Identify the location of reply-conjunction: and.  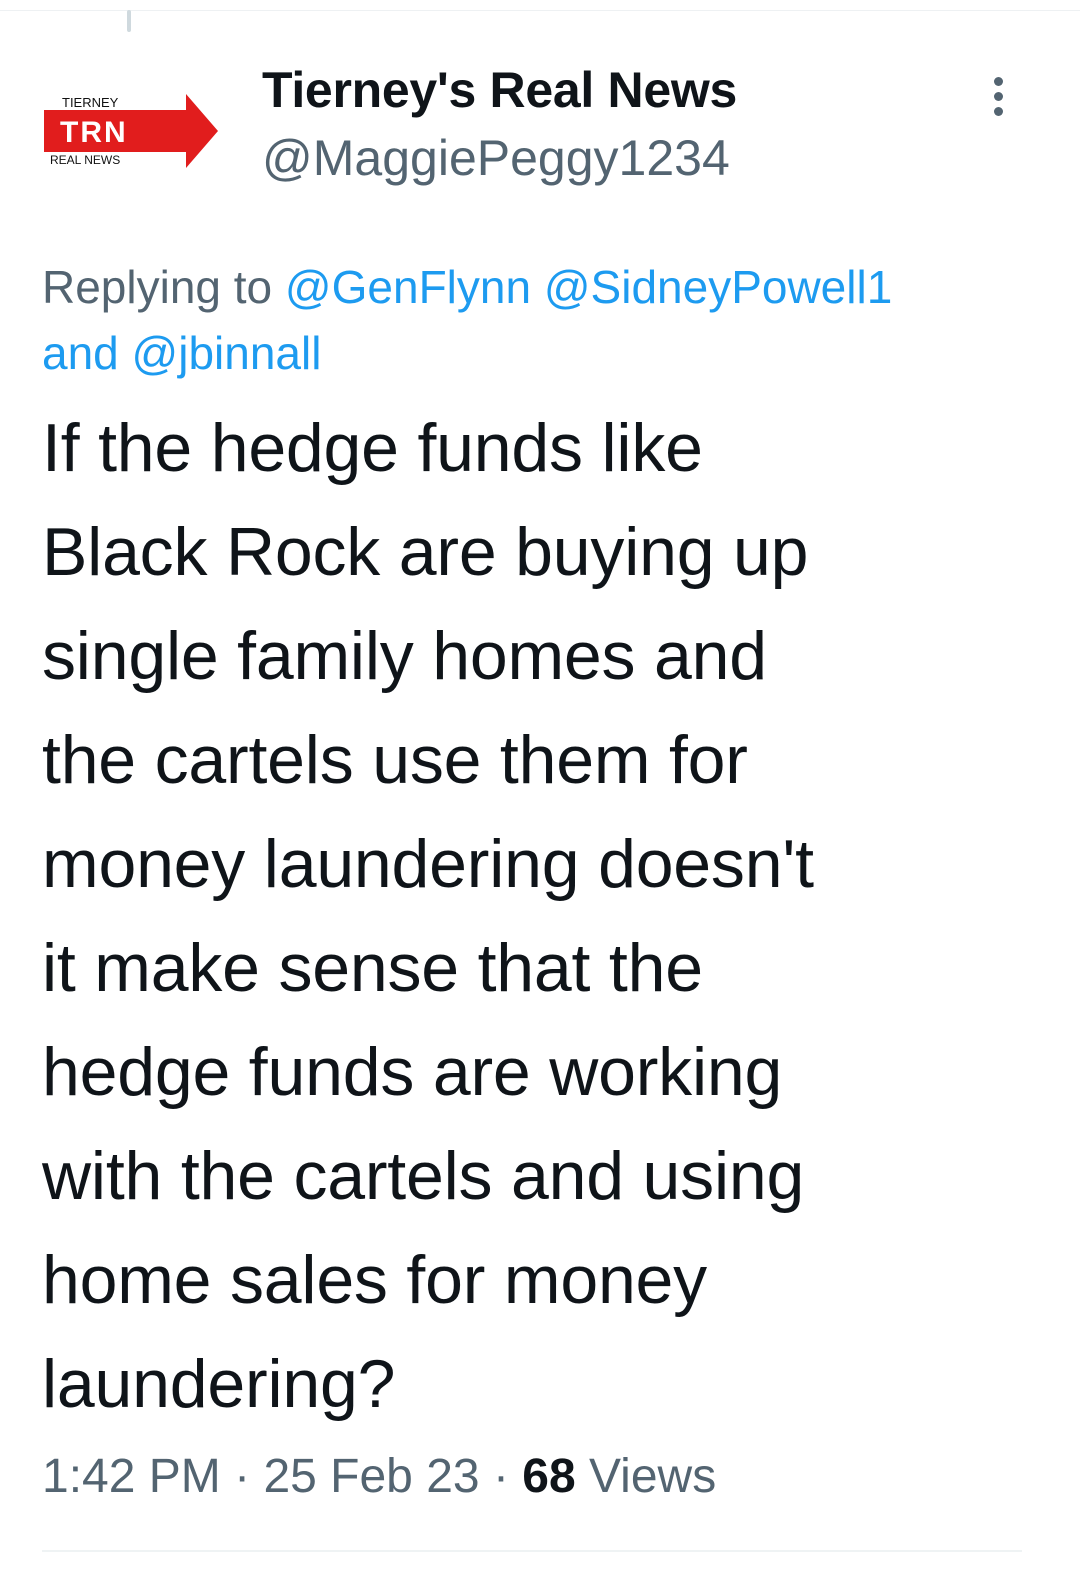
(87, 353).